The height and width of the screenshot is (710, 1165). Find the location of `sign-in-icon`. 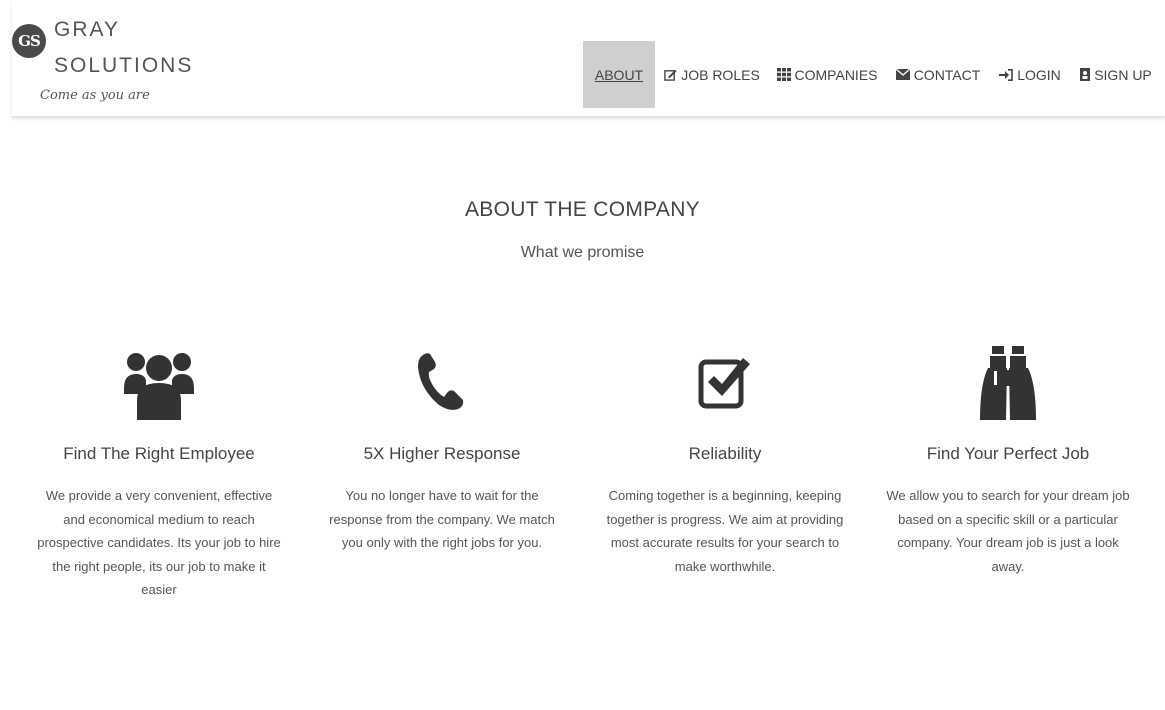

sign-in-icon is located at coordinates (1006, 74).